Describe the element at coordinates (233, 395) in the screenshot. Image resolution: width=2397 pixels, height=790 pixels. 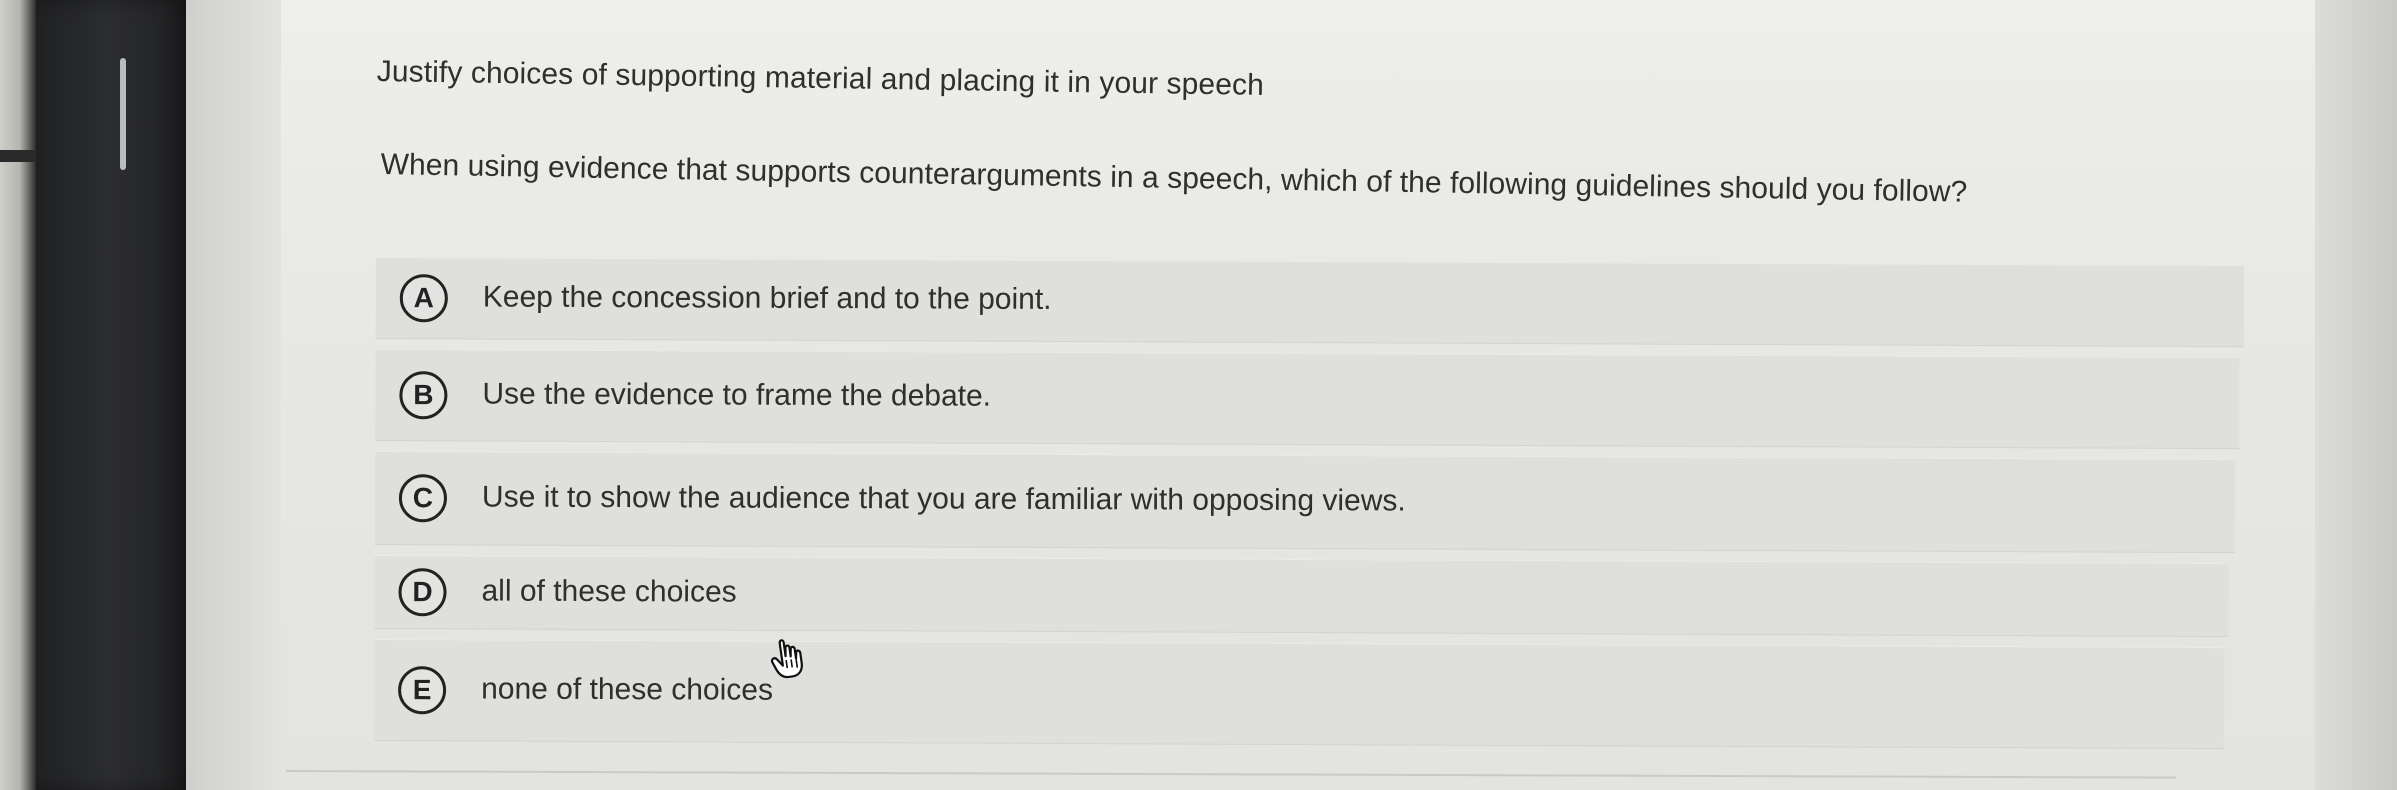
I see `side-panel-gap` at that location.